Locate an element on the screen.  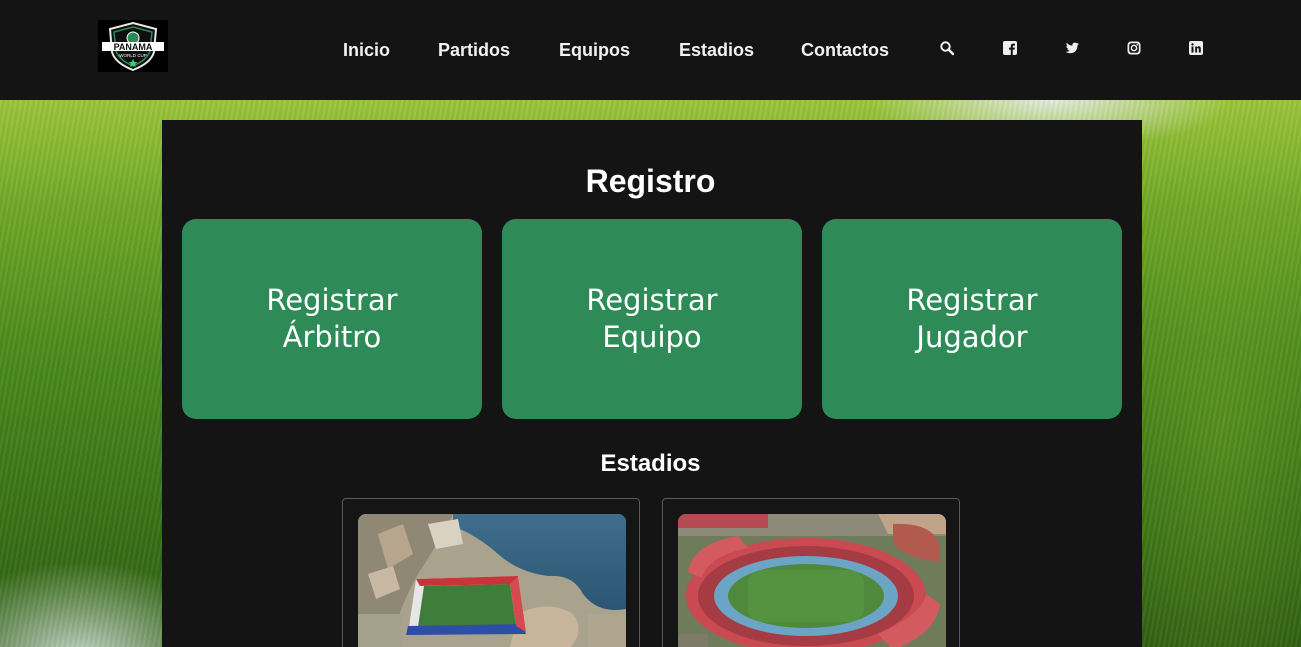
facebook-icon is located at coordinates (1010, 48).